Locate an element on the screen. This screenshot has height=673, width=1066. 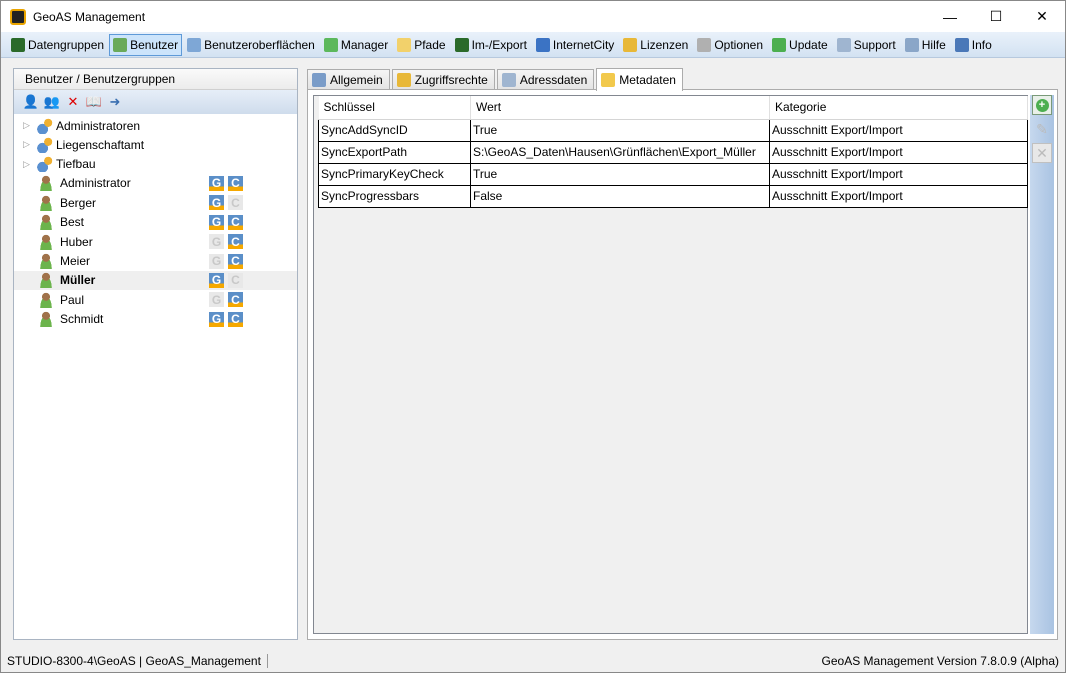
menu-label: Benutzeroberflächen is located at coordinates (259, 44).